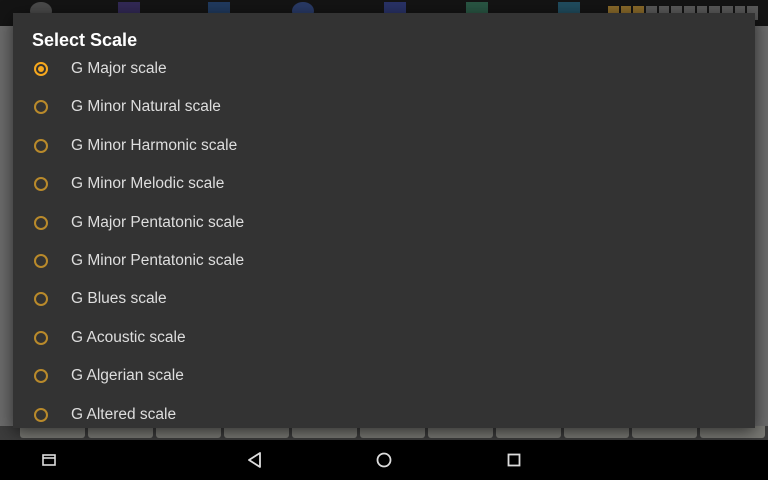 The height and width of the screenshot is (480, 768). What do you see at coordinates (119, 299) in the screenshot?
I see `scale-option-label: G Blues scale` at bounding box center [119, 299].